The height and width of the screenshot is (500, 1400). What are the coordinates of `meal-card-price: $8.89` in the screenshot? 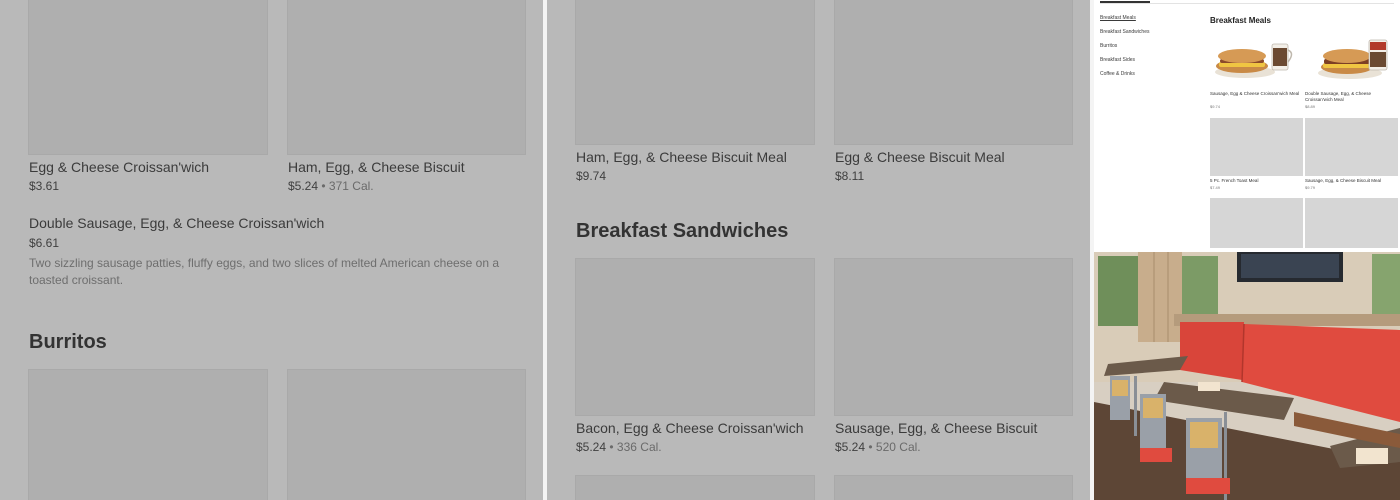 It's located at (1310, 106).